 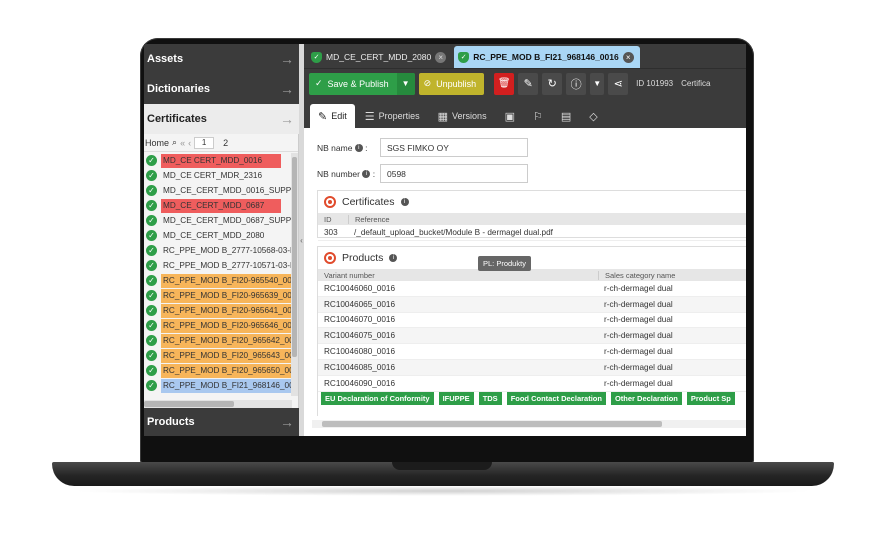 I want to click on save-publish-button: ✓ Save & Publish ▼, so click(x=362, y=83).